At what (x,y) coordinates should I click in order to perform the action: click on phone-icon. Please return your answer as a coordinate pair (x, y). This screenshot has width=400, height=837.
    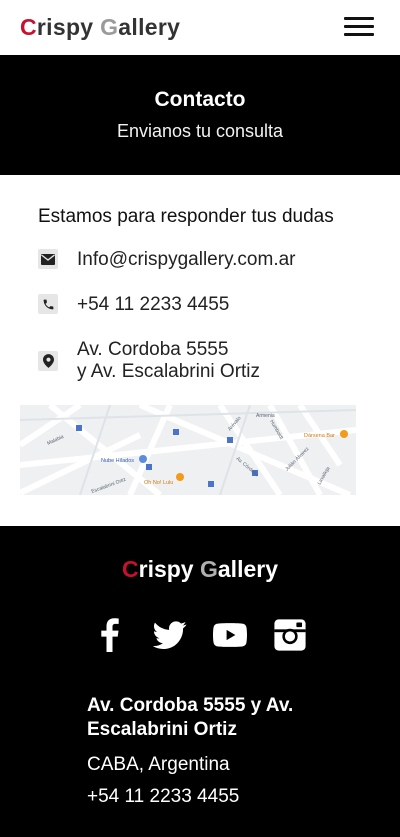
    Looking at the image, I should click on (48, 304).